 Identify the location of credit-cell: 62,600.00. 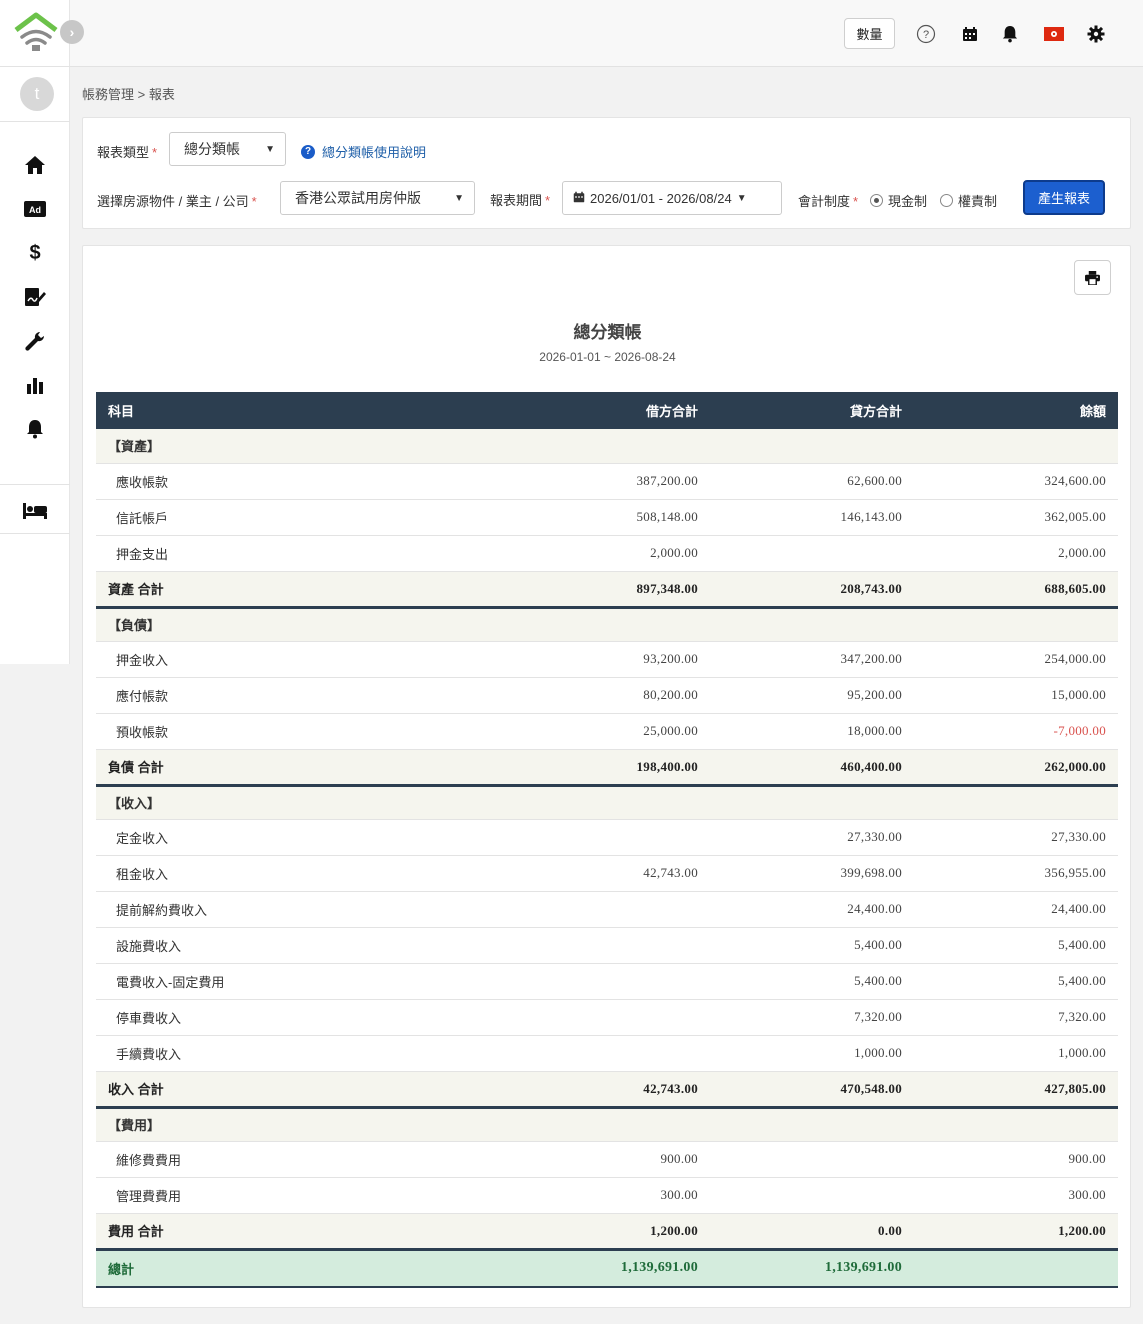
(812, 481).